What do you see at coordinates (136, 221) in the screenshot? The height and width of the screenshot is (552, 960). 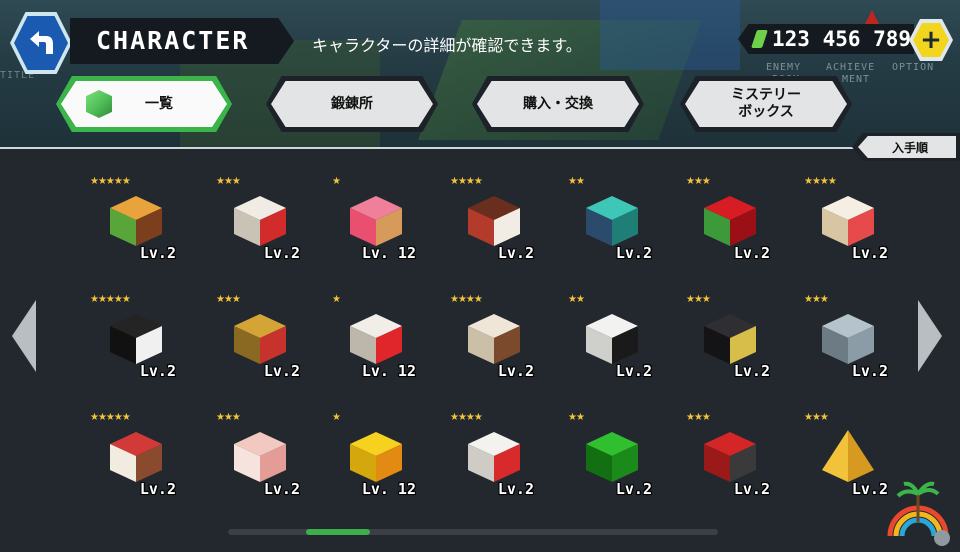 I see `hamburger-icon` at bounding box center [136, 221].